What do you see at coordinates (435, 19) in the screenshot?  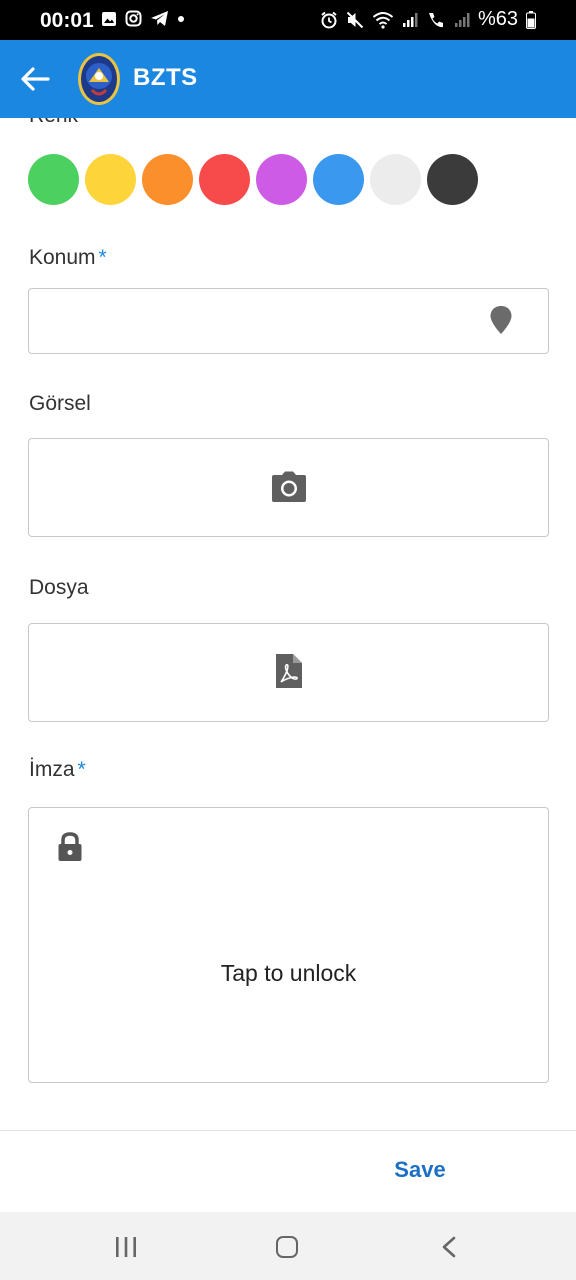 I see `call-icon` at bounding box center [435, 19].